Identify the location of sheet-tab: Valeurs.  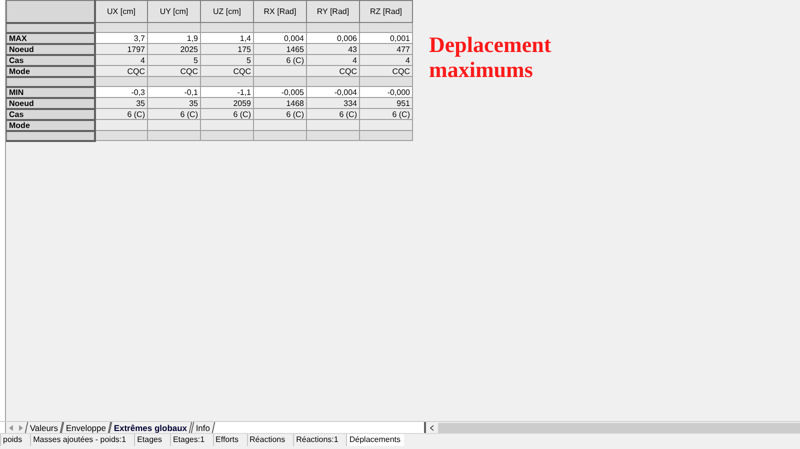
(44, 427).